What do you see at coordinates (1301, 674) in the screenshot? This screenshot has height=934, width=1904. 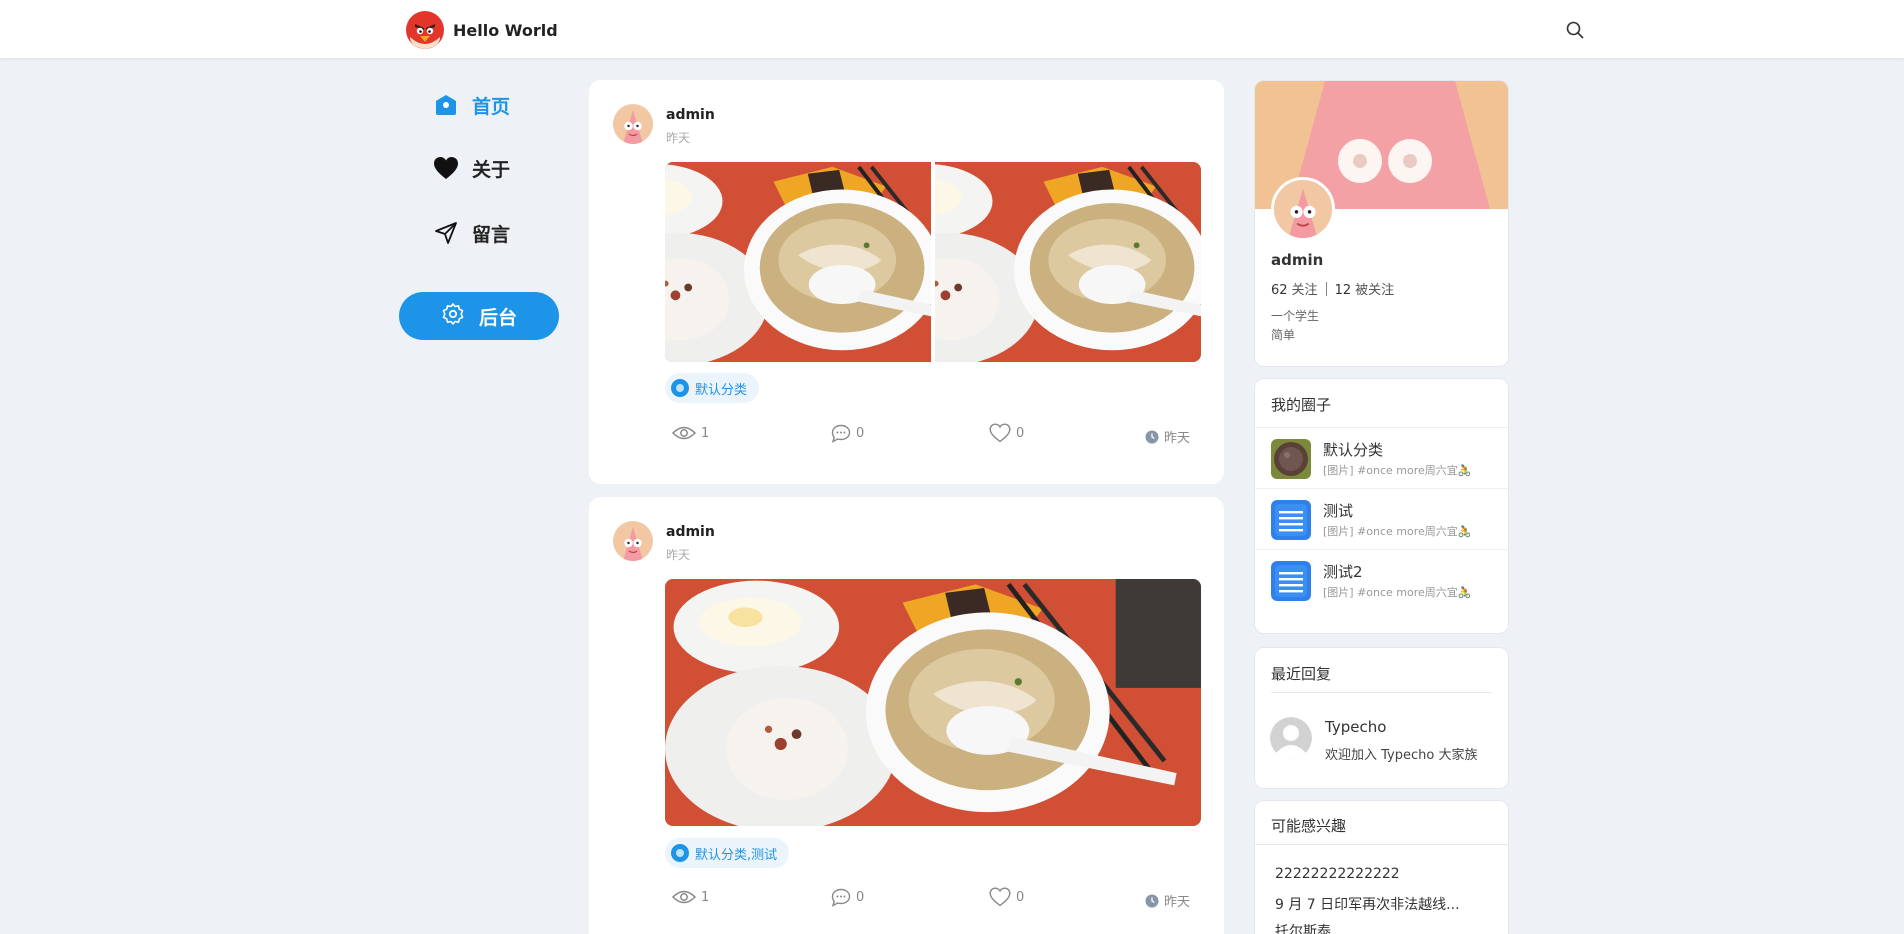 I see `card-title: 最近回复` at bounding box center [1301, 674].